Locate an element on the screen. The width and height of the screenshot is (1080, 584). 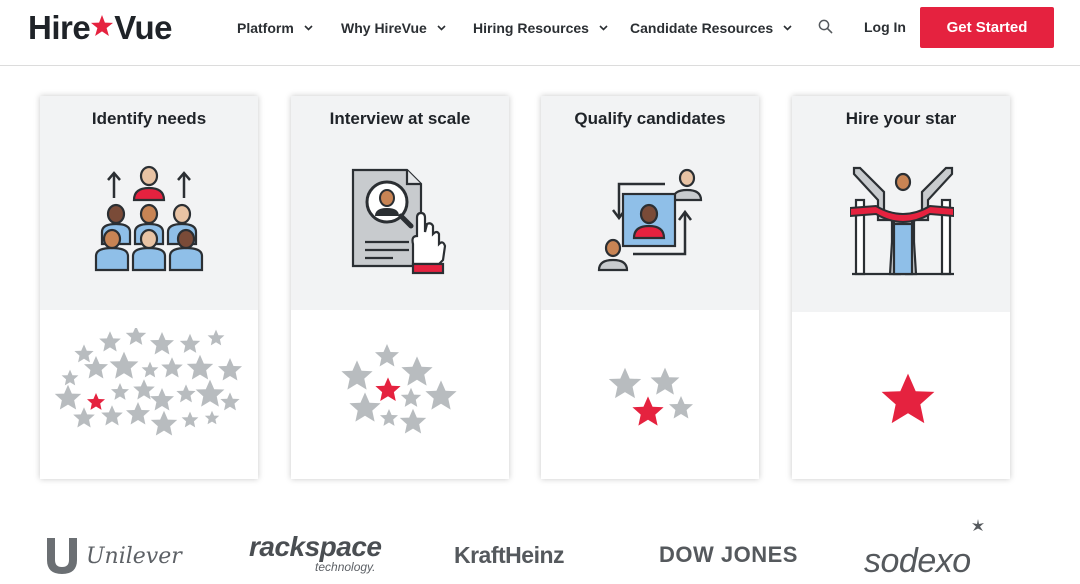
nav-hiring-resources: Hiring Resources is located at coordinates (540, 28).